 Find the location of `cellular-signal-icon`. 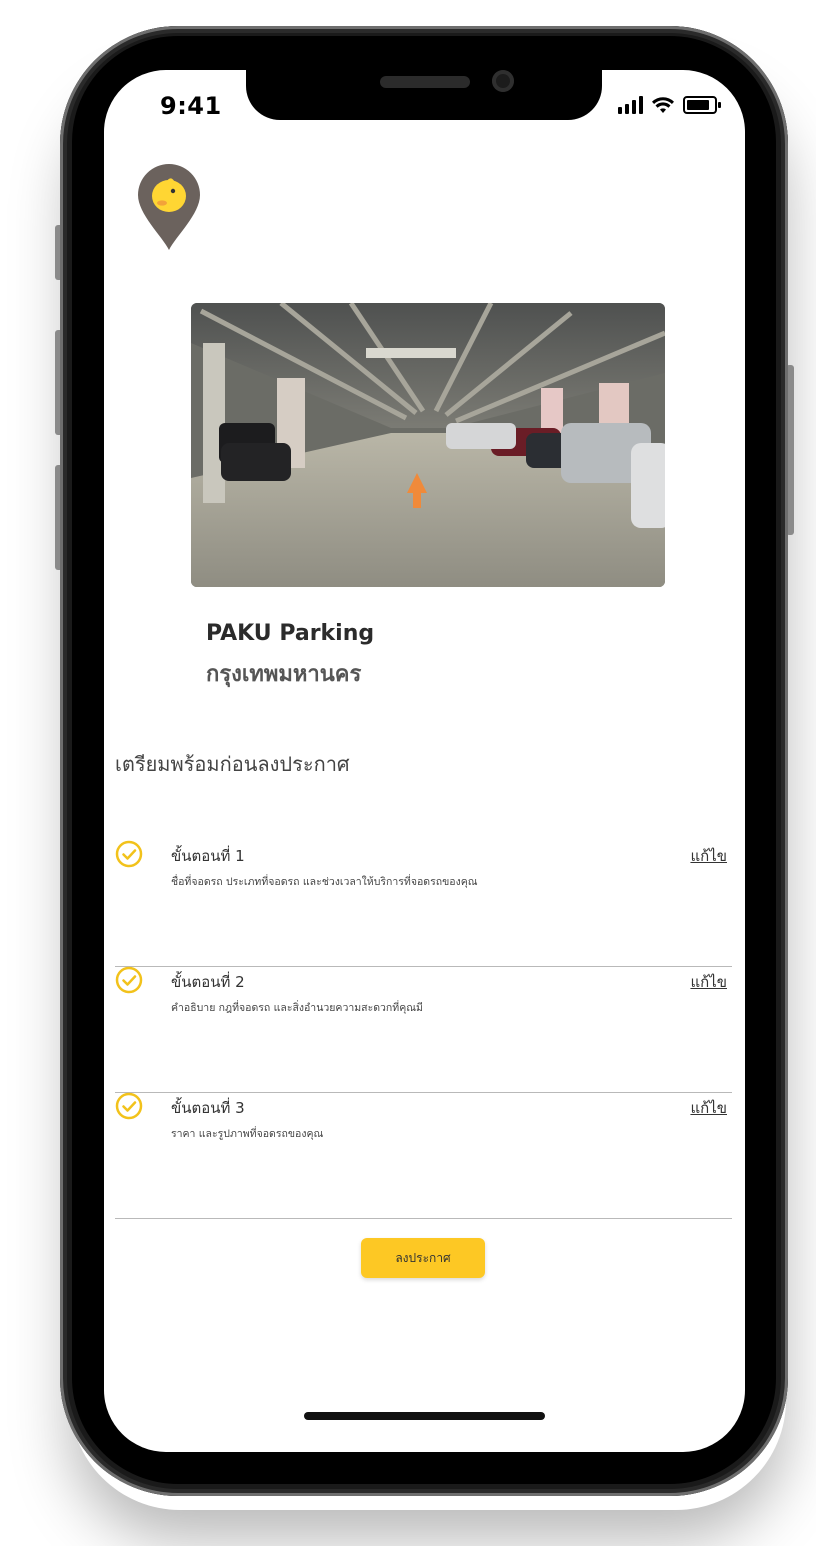

cellular-signal-icon is located at coordinates (630, 105).